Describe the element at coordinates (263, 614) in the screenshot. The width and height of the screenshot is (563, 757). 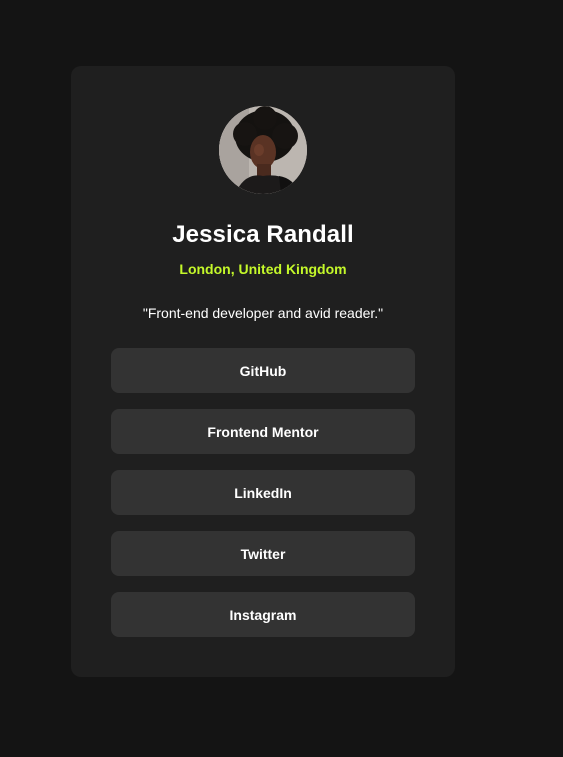
I see `instagram-link-button: Instagram` at that location.